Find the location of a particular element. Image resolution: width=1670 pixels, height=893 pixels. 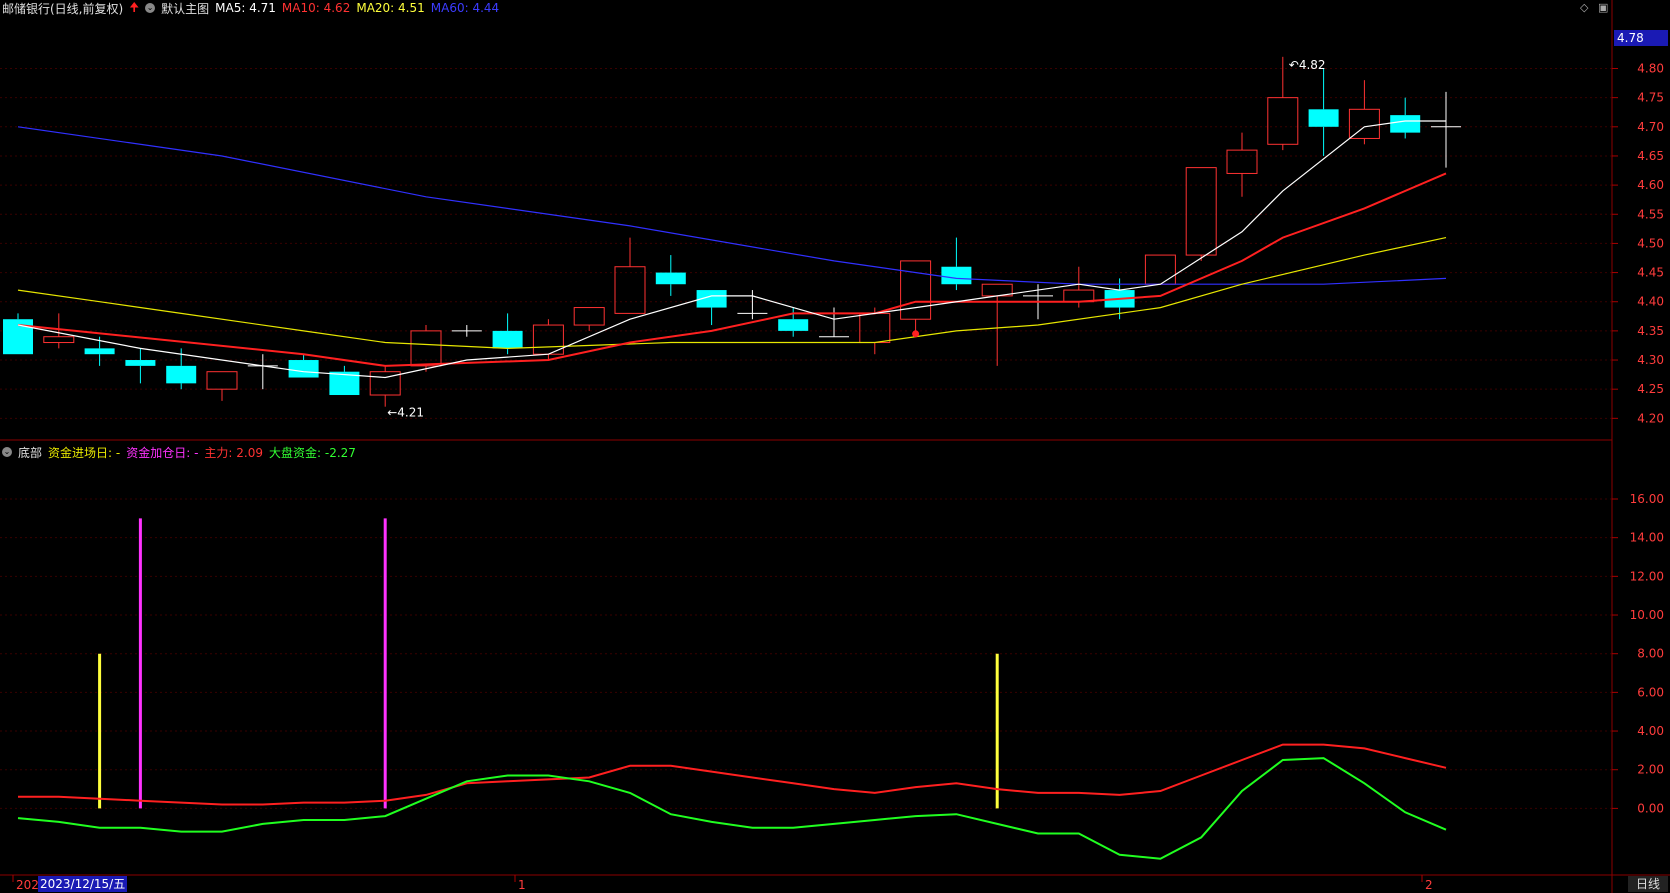

price-axis-label: 4.65 is located at coordinates (1650, 156).